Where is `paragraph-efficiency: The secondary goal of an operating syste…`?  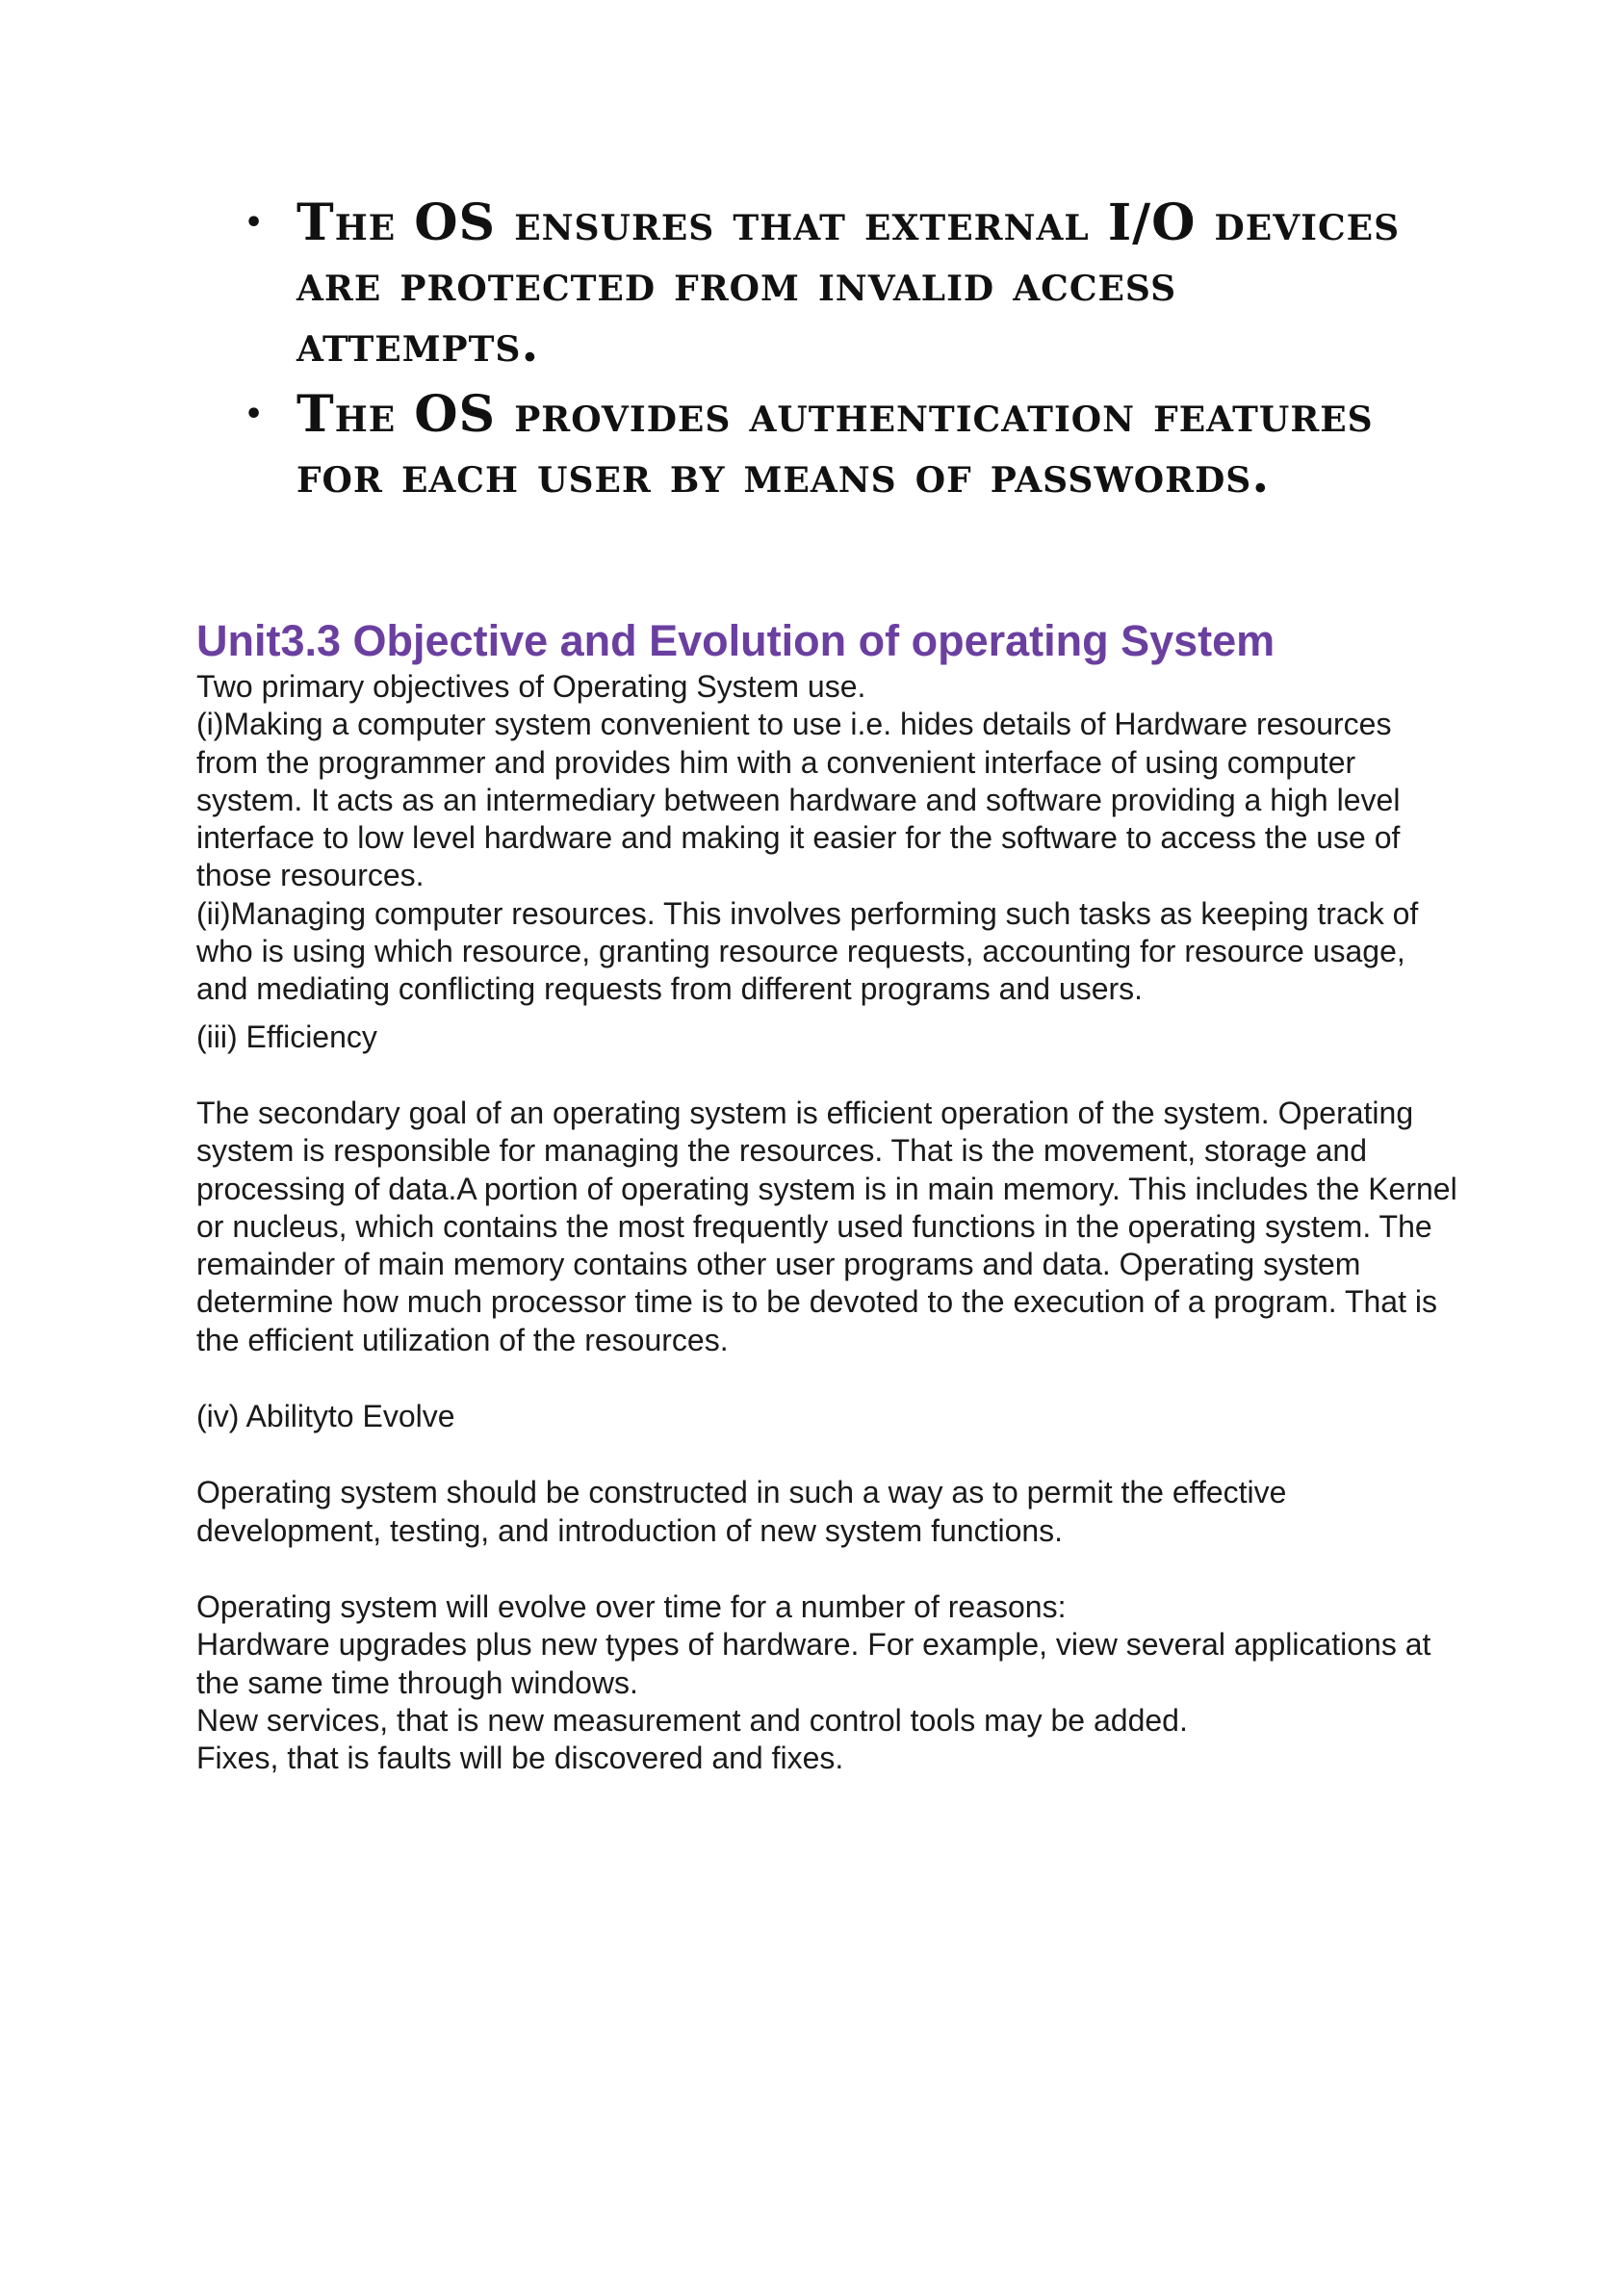
paragraph-efficiency: The secondary goal of an operating syste… is located at coordinates (826, 1226).